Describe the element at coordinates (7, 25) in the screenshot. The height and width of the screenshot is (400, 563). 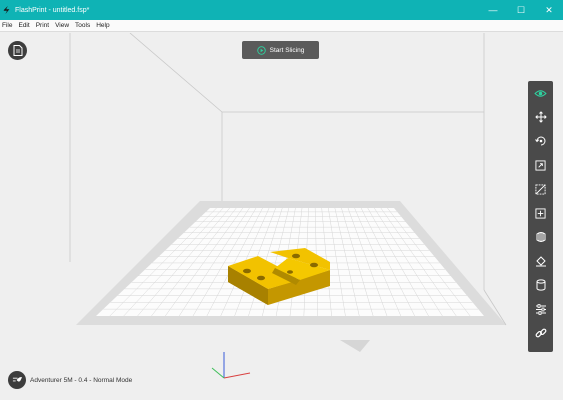
I see `menu-file: File` at that location.